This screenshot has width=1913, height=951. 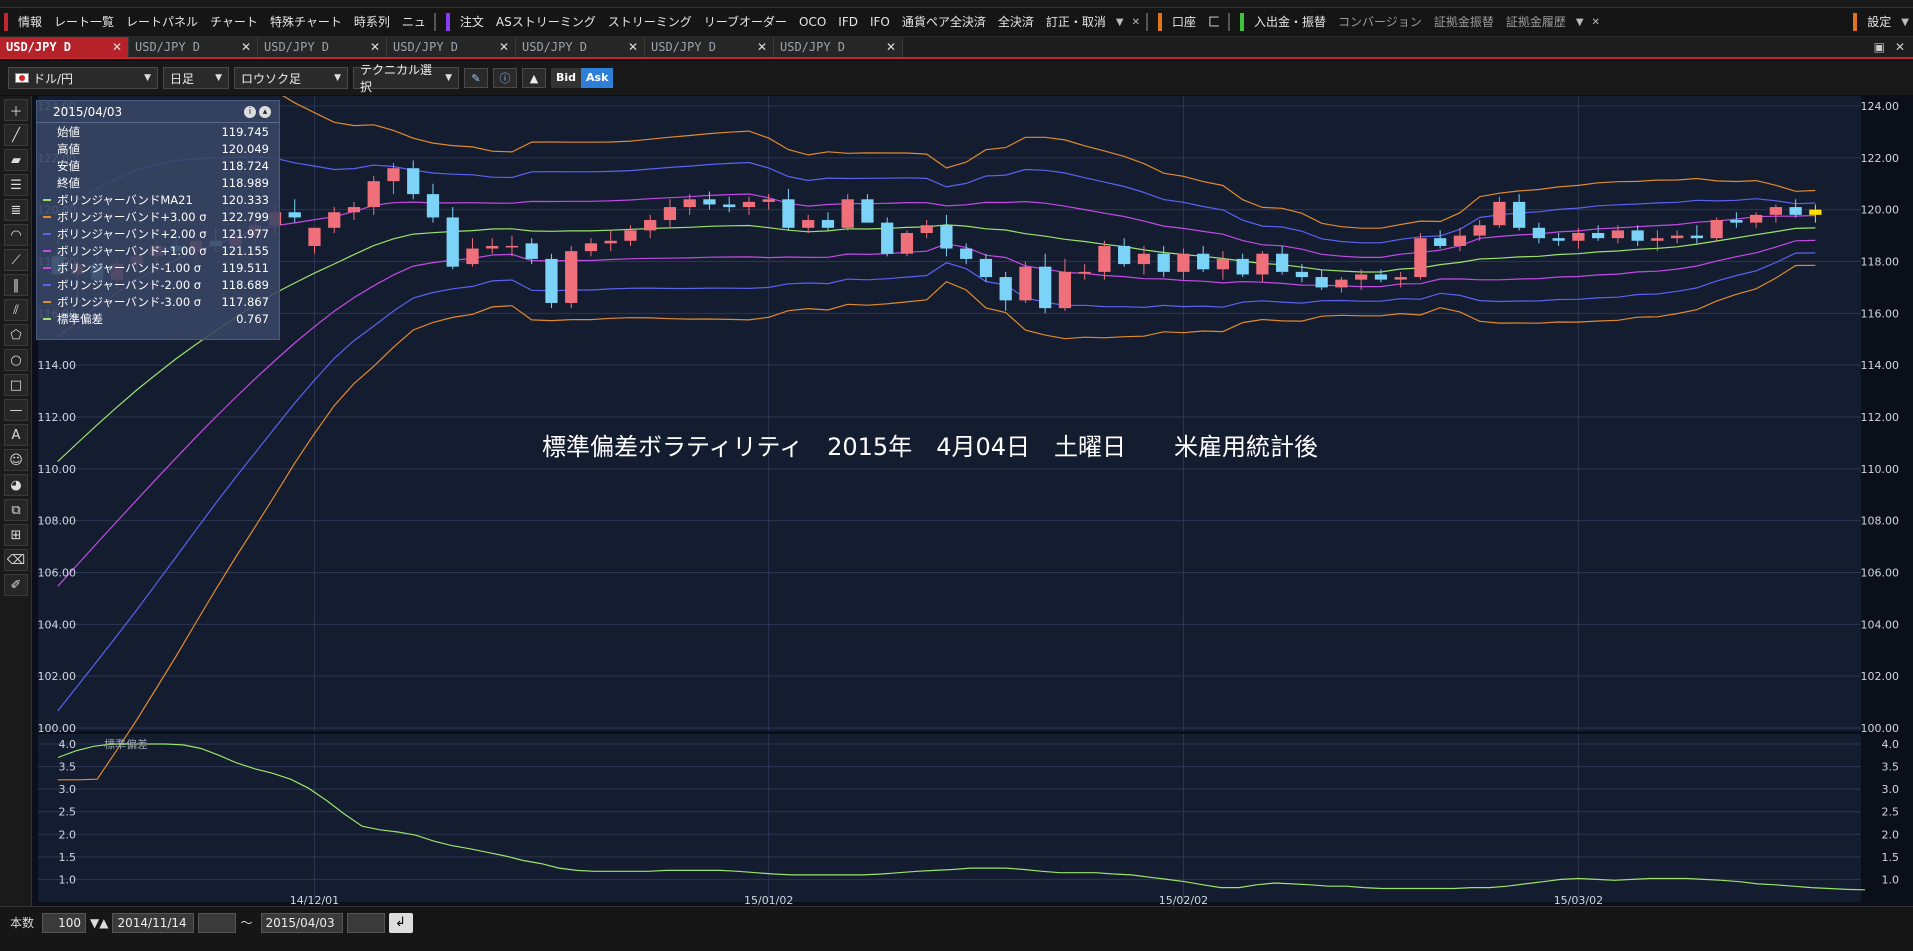 I want to click on object-icon: ◕, so click(x=16, y=485).